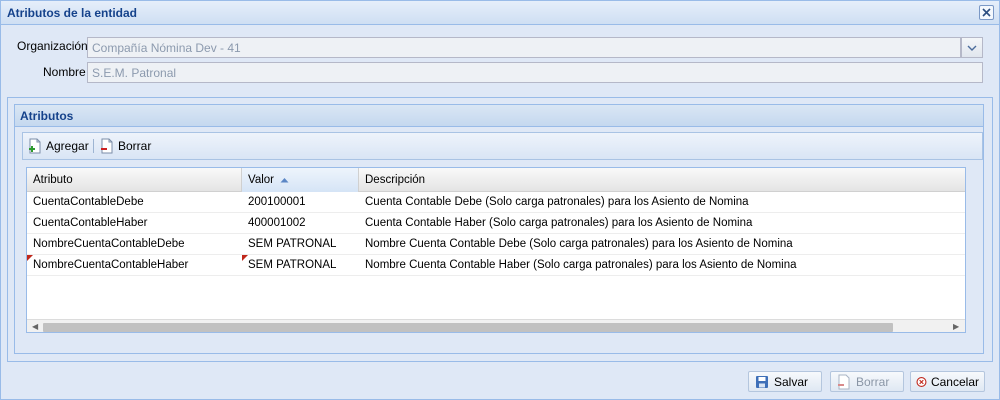 The image size is (1000, 400). What do you see at coordinates (111, 265) in the screenshot?
I see `cell-atributo: NombreCuentaContableHaber` at bounding box center [111, 265].